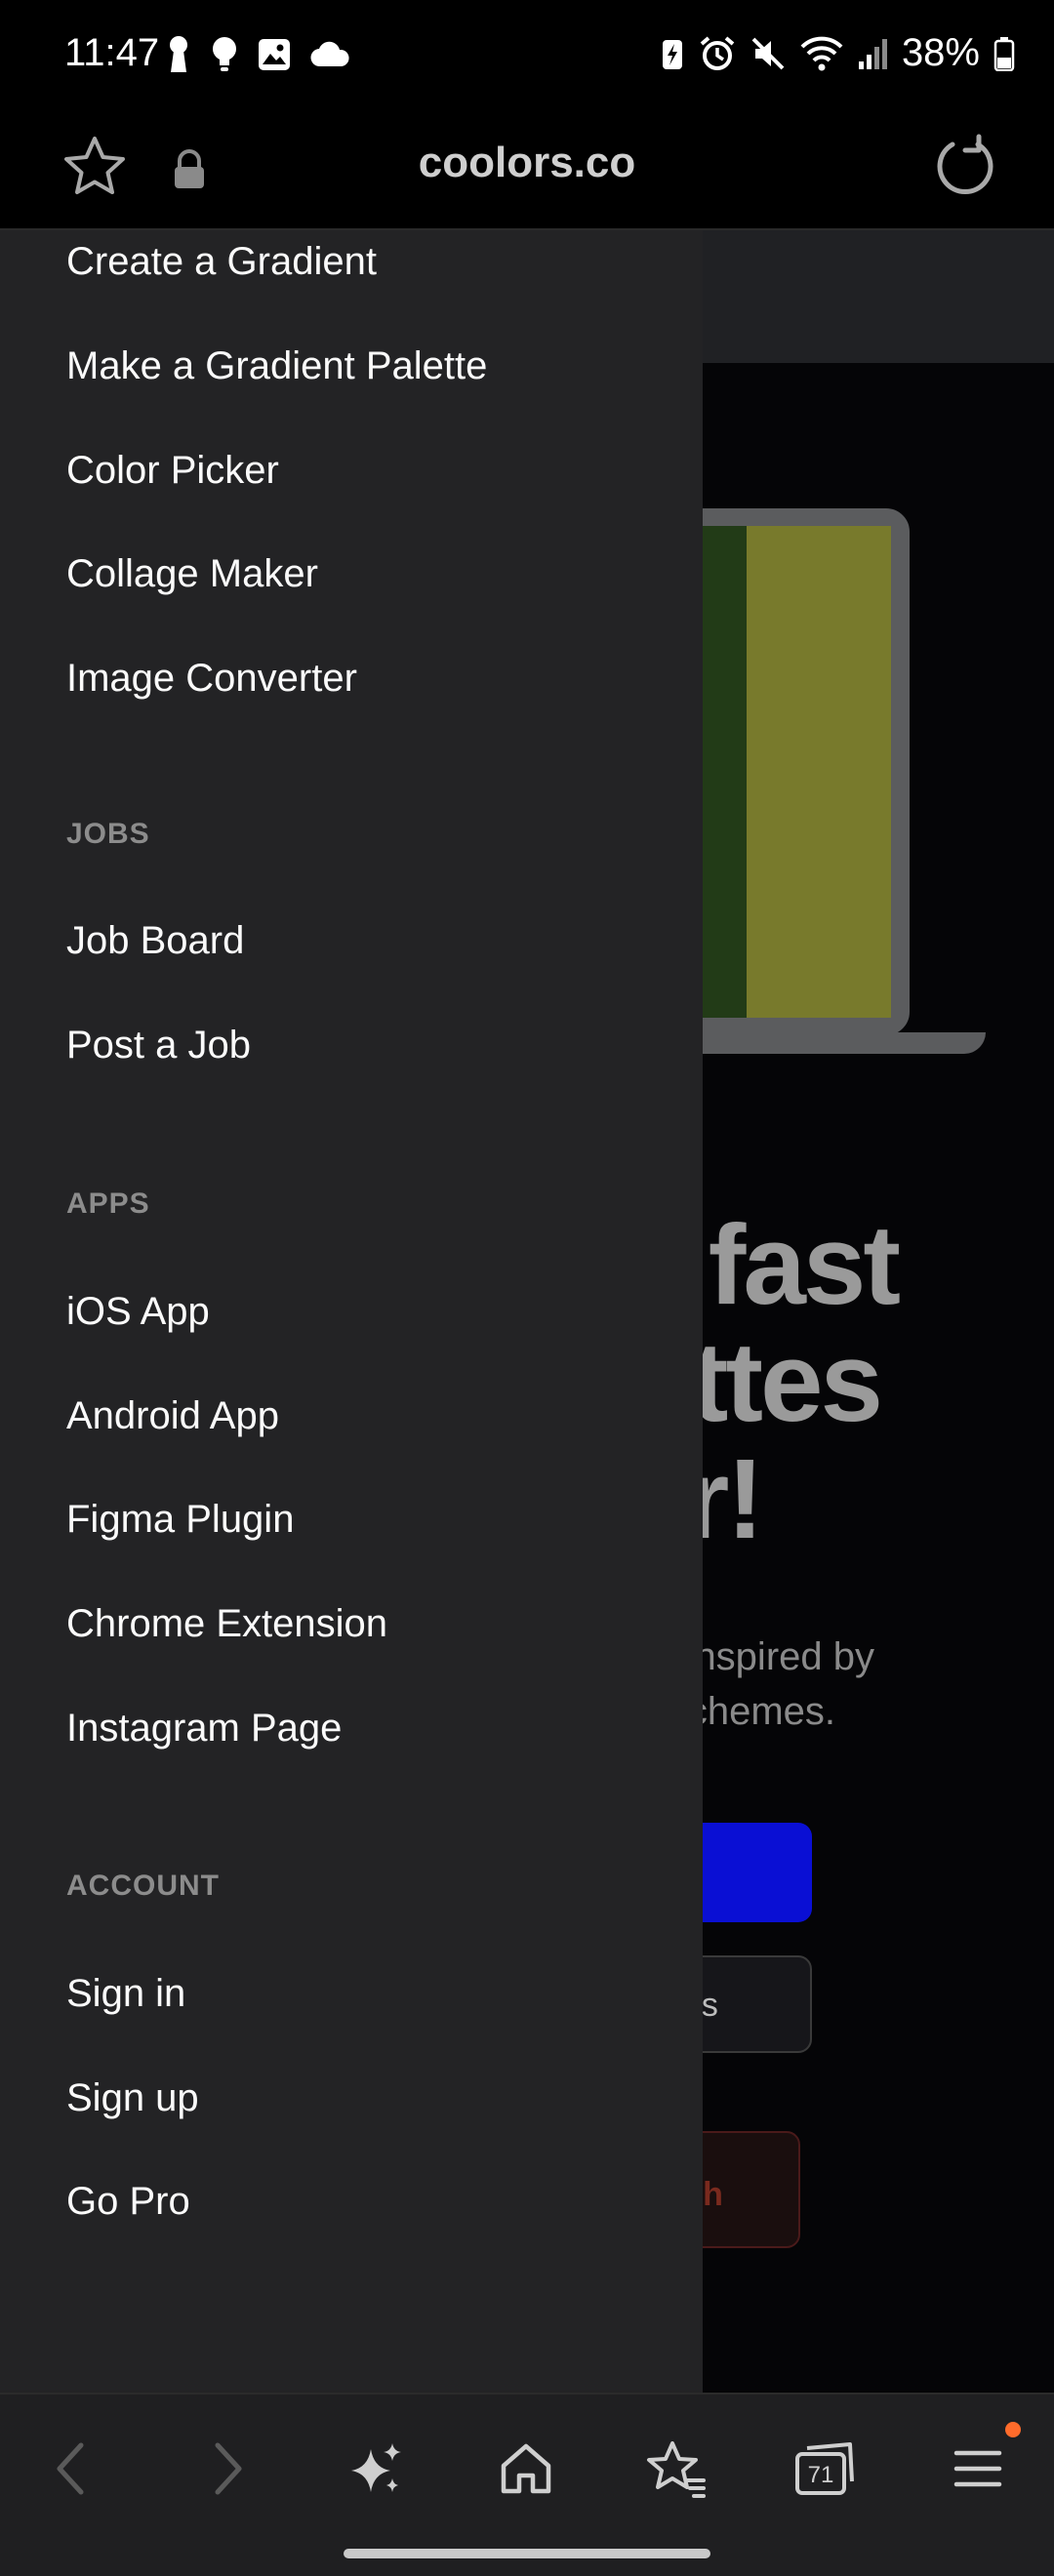 The width and height of the screenshot is (1054, 2576). Describe the element at coordinates (821, 2475) in the screenshot. I see `tabs-count: 71` at that location.